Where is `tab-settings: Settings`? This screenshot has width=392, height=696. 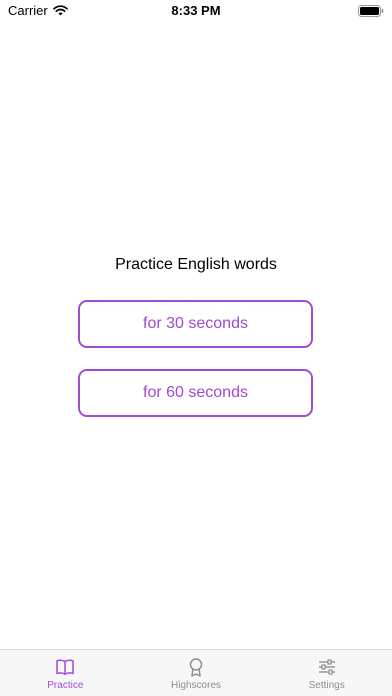 tab-settings: Settings is located at coordinates (326, 673).